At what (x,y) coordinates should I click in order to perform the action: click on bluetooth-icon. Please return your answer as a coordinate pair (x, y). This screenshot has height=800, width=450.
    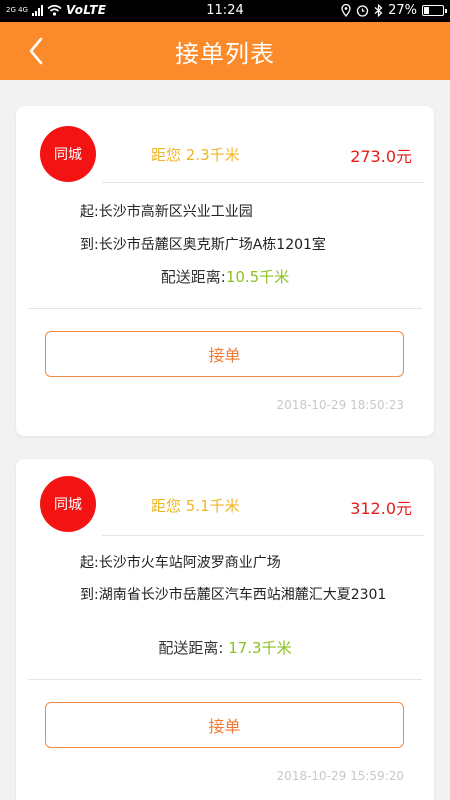
    Looking at the image, I should click on (378, 10).